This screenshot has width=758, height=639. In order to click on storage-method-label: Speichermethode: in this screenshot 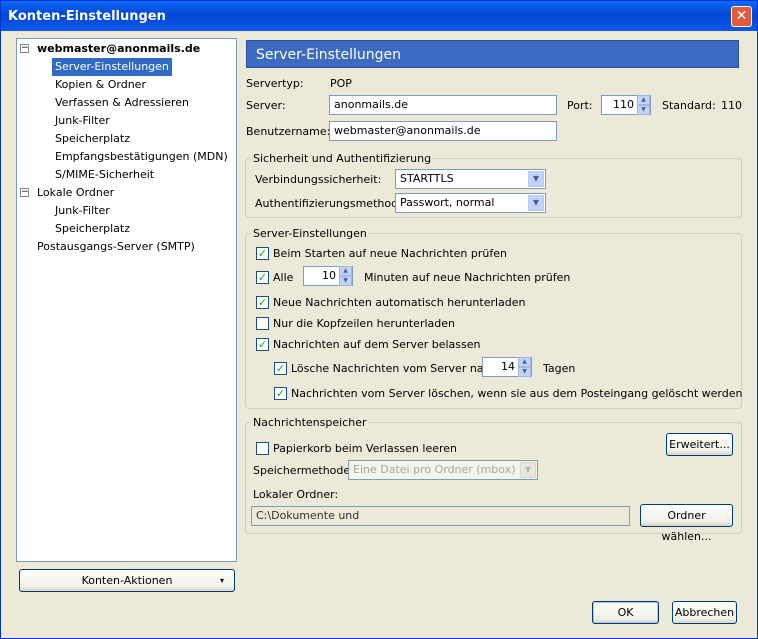, I will do `click(303, 470)`.